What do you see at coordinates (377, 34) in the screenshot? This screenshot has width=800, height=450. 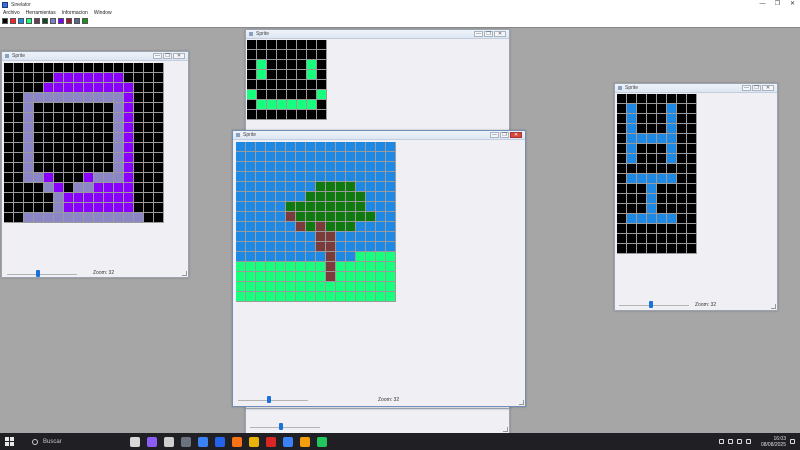 I see `sprite-window-titlebar: Sprite — ❐ ✕` at bounding box center [377, 34].